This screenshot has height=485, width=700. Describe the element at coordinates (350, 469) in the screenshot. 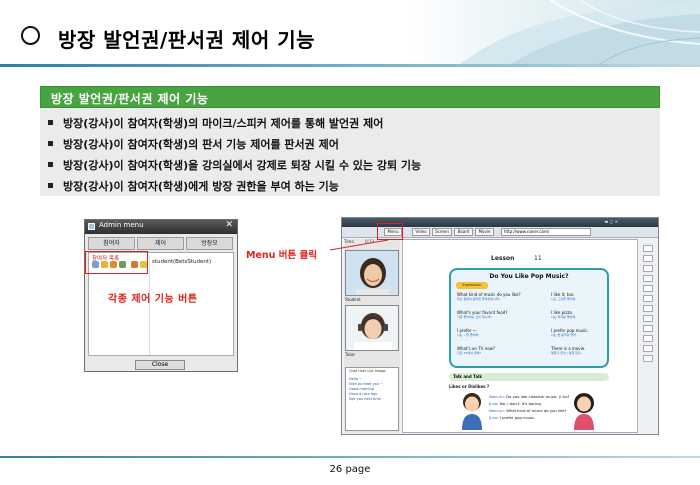

I see `page-number: 26 page` at that location.